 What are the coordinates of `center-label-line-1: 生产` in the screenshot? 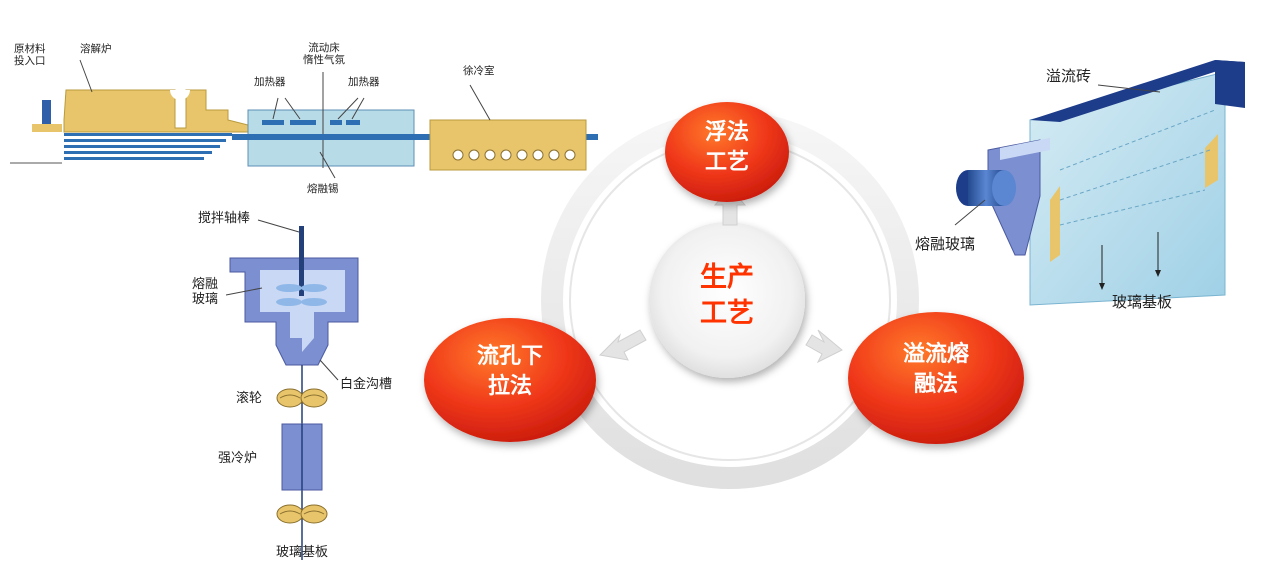 It's located at (727, 277).